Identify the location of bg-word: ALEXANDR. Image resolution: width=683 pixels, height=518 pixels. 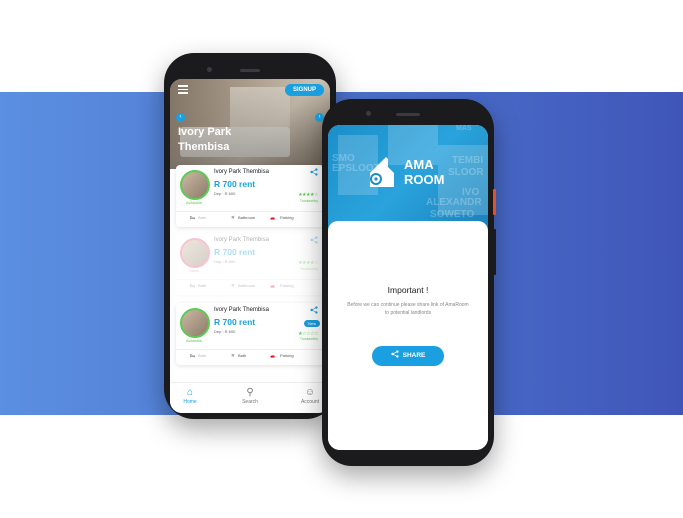
(454, 202).